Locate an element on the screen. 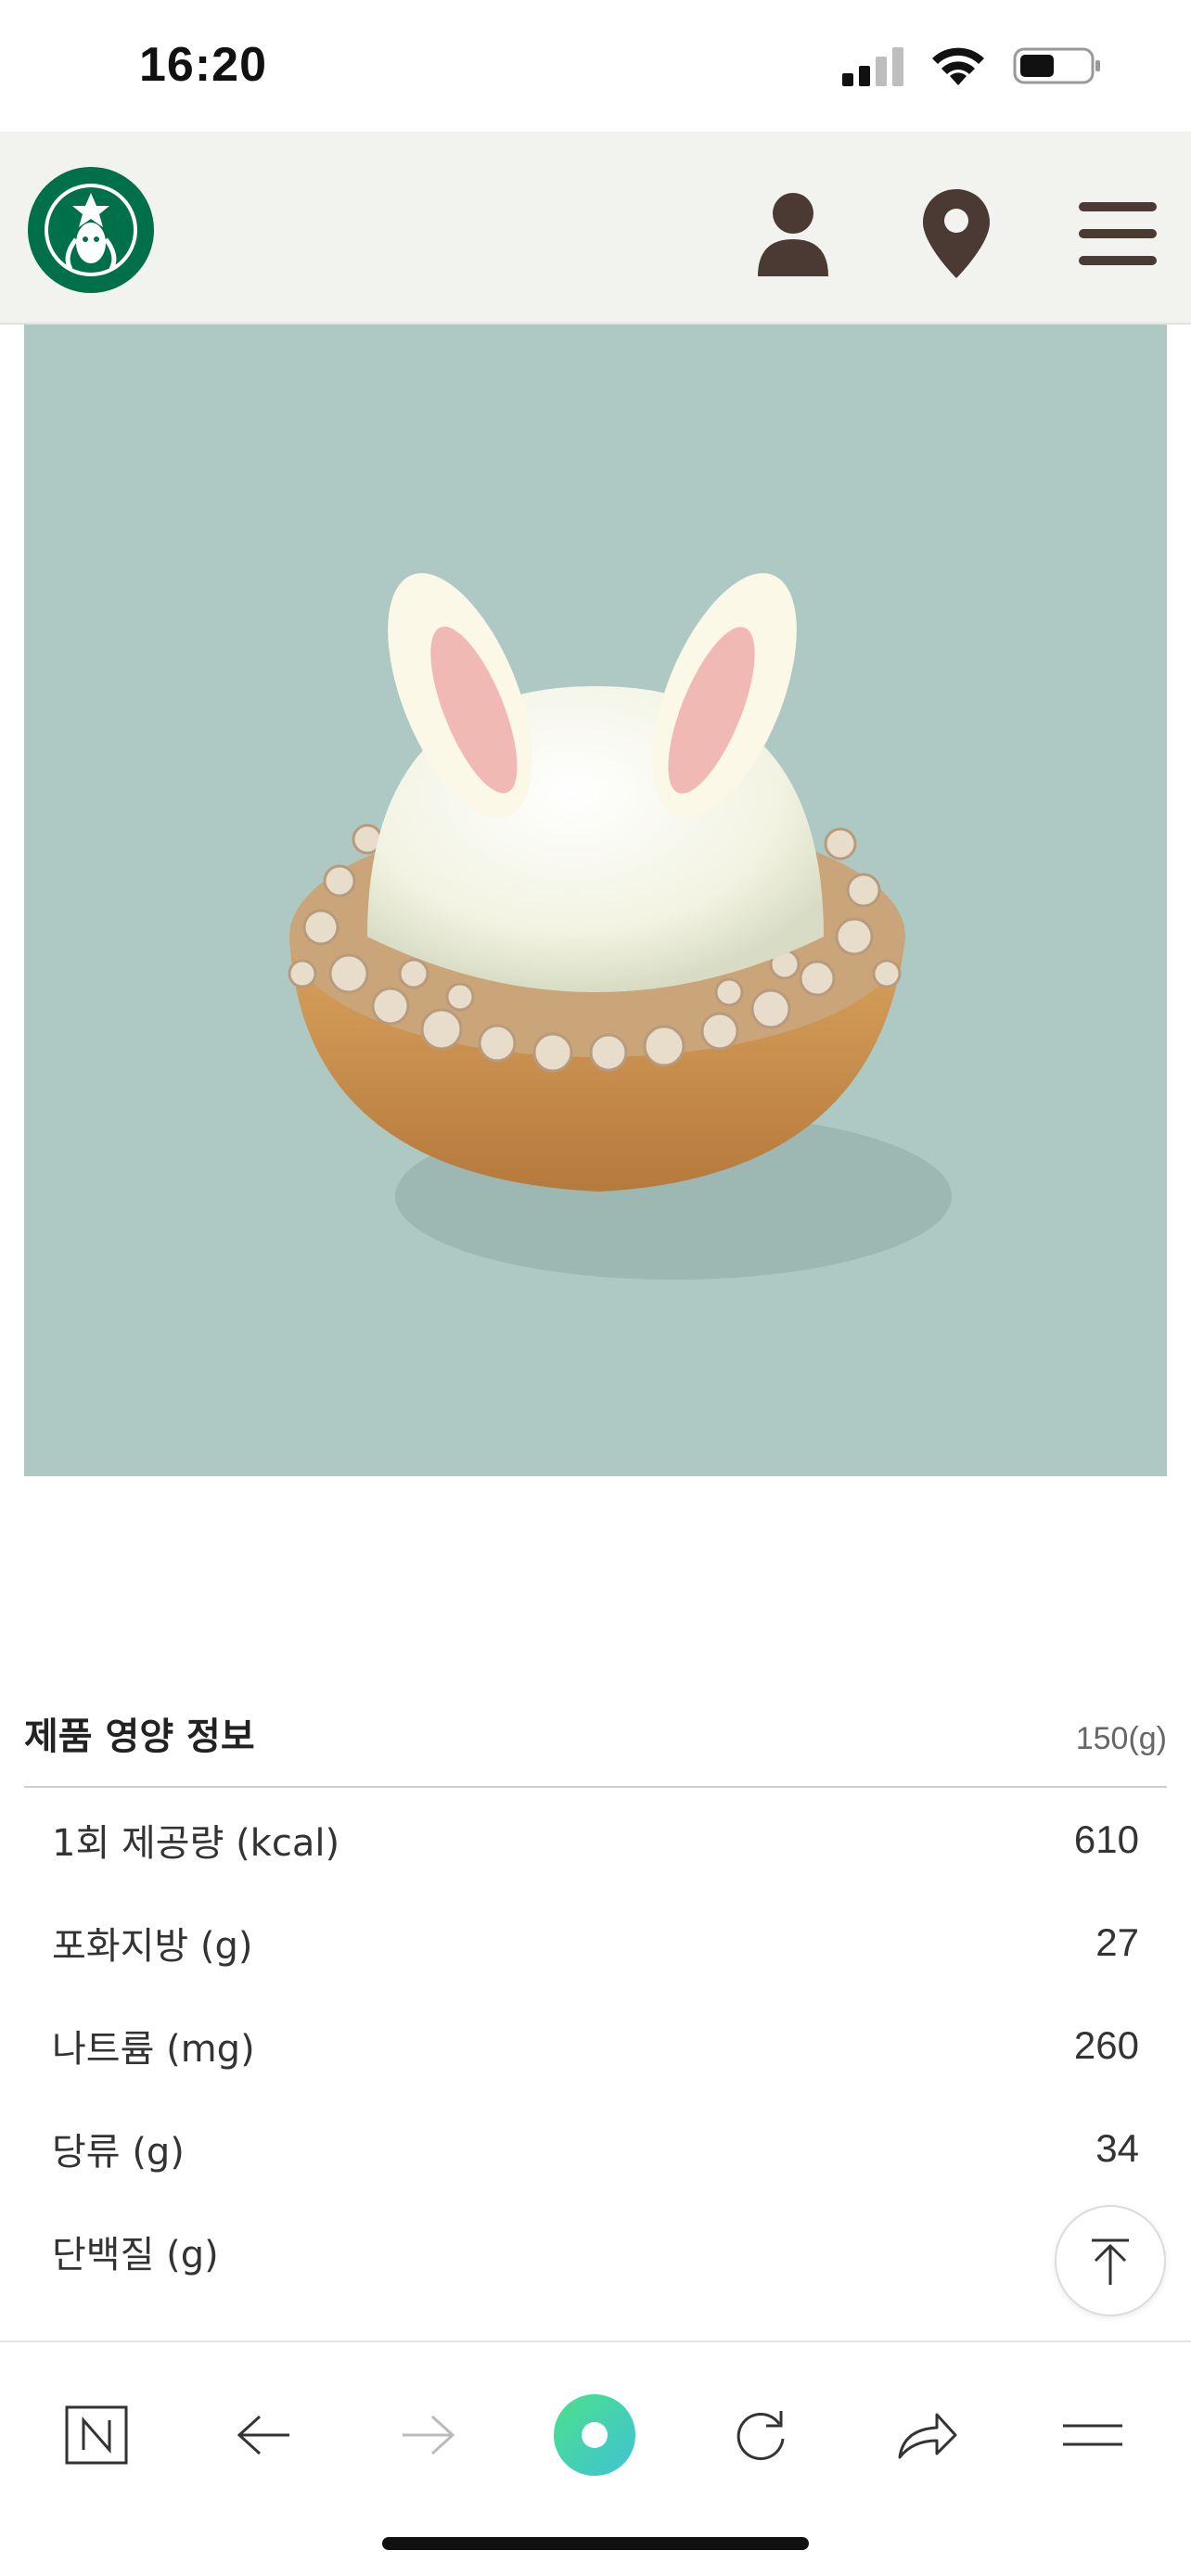  status-icons is located at coordinates (972, 66).